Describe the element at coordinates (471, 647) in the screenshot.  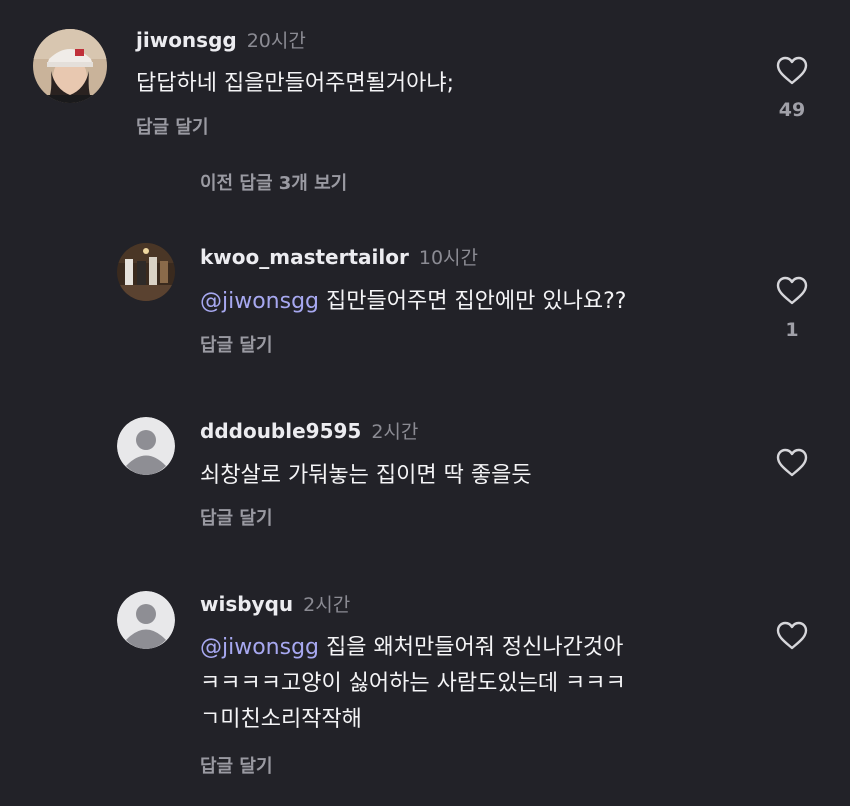
I see `comment-text-body: 집을 왜처만들어줘 정신나간것아` at that location.